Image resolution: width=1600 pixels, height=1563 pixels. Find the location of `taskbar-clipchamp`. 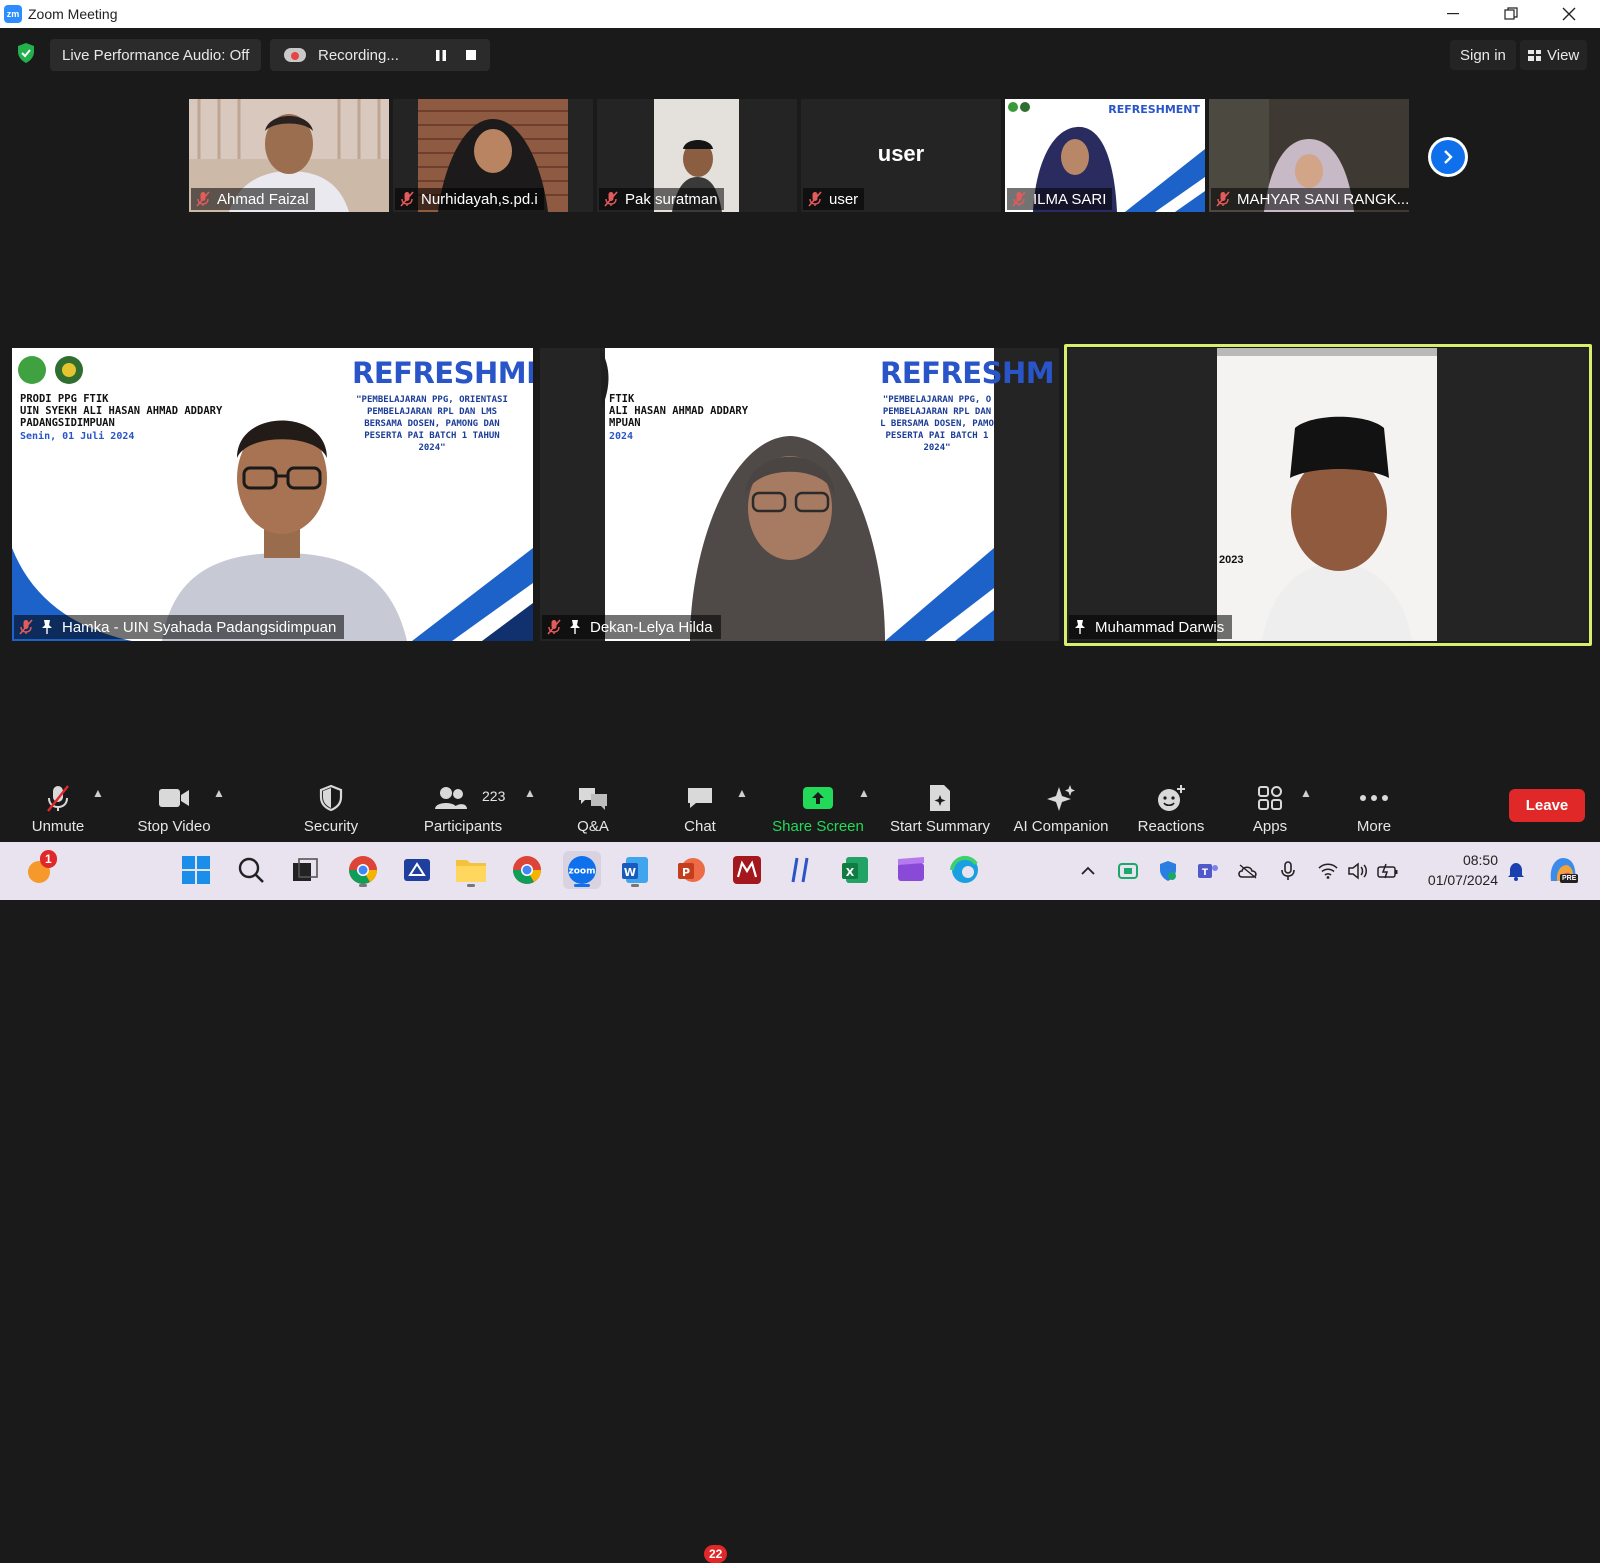

taskbar-clipchamp is located at coordinates (911, 870).